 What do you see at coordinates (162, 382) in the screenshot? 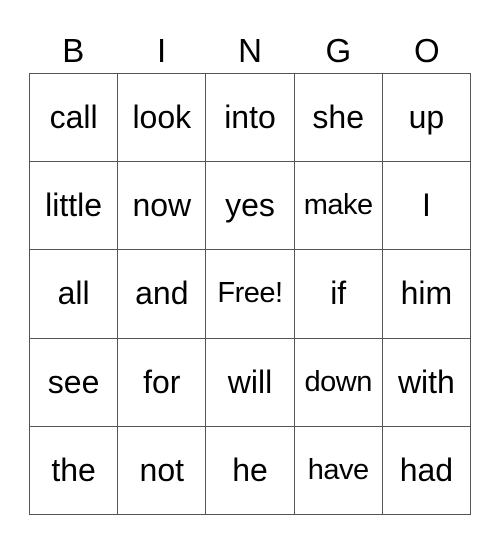
I see `bingo-cell: for` at bounding box center [162, 382].